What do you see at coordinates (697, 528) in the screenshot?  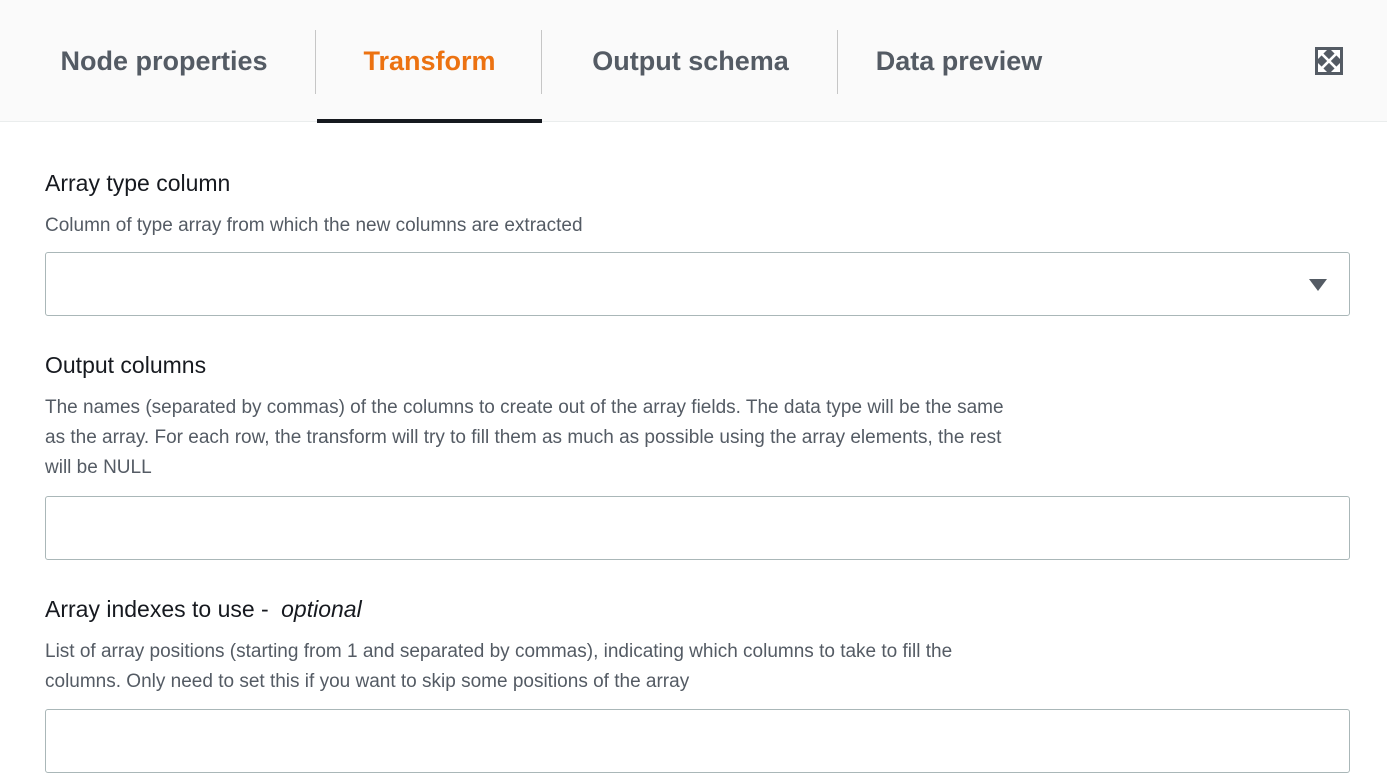 I see `output-columns-input` at bounding box center [697, 528].